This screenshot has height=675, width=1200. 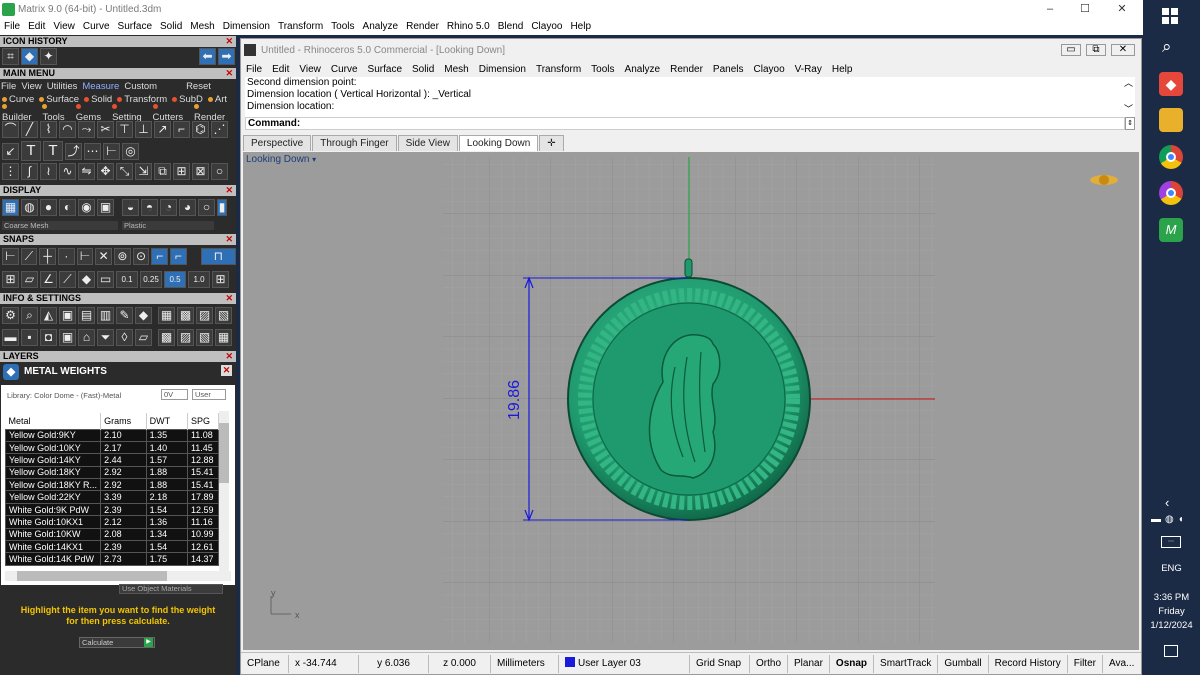 What do you see at coordinates (209, 394) in the screenshot?
I see `user-toggle: User` at bounding box center [209, 394].